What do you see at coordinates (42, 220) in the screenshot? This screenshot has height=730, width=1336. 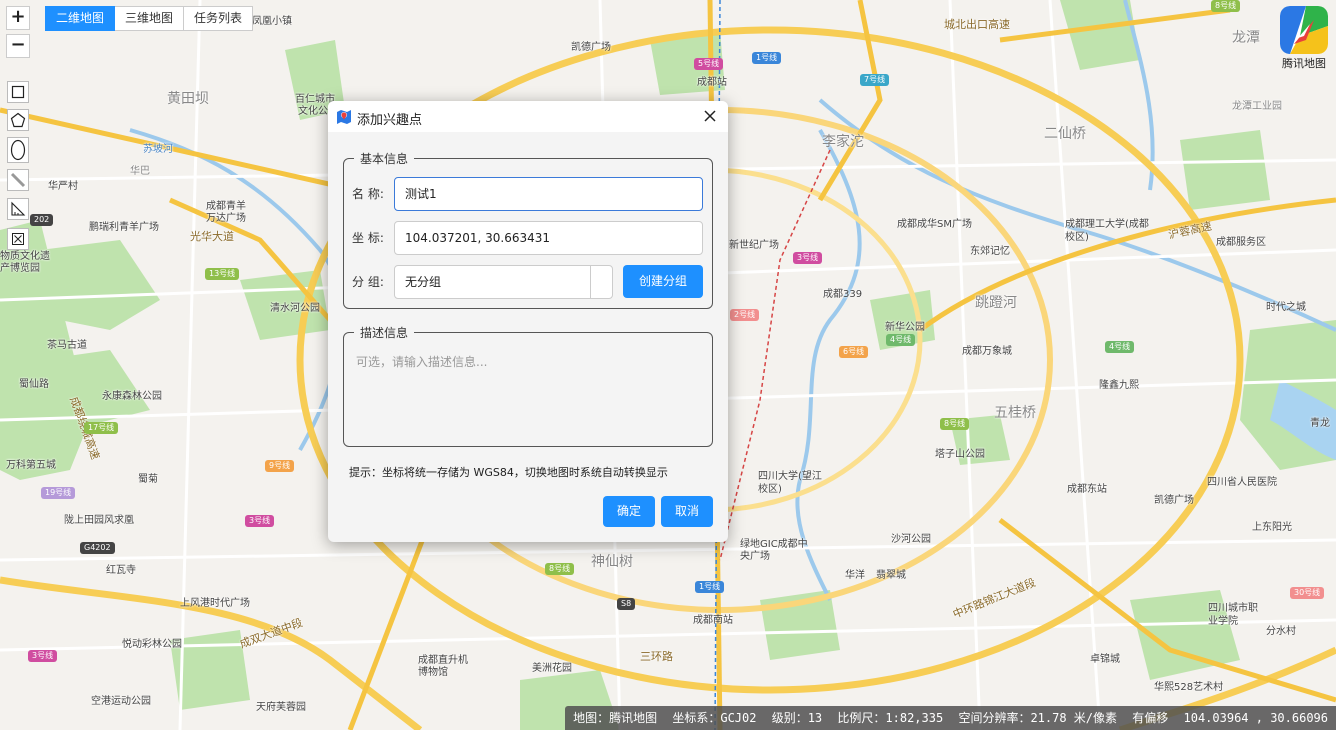 I see `highway-shield: 202` at bounding box center [42, 220].